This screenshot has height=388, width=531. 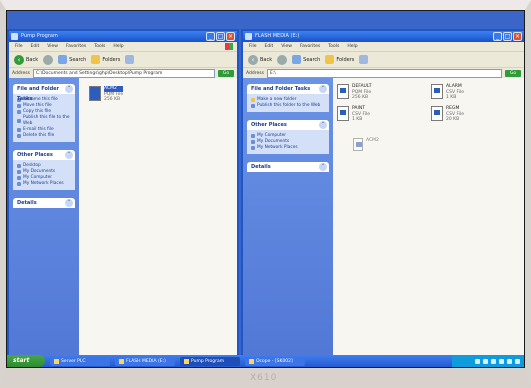 I want to click on file-size: 256 KB, so click(x=360, y=97).